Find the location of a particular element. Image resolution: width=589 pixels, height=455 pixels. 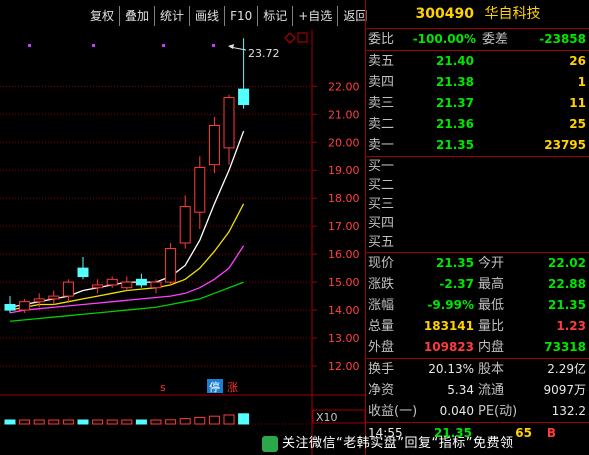

sell-price: 21.35 is located at coordinates (455, 145).